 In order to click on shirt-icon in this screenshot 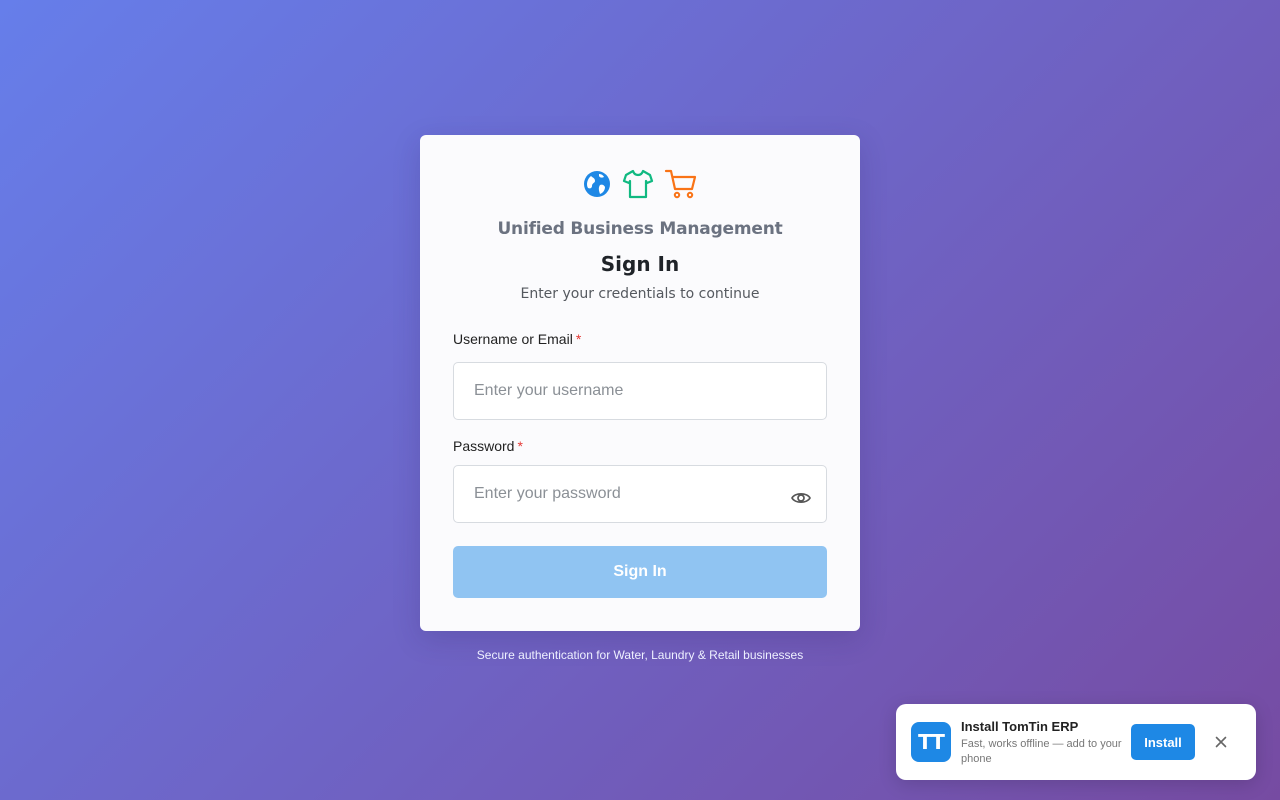, I will do `click(638, 184)`.